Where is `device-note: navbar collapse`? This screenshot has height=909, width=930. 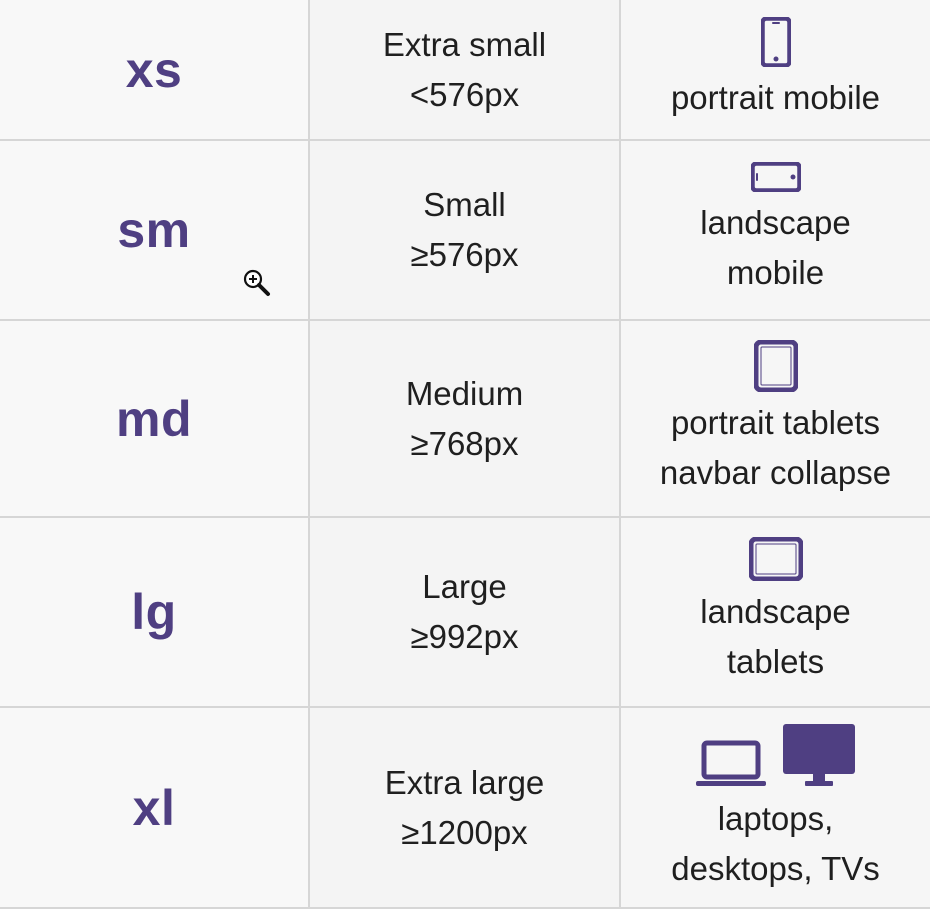 device-note: navbar collapse is located at coordinates (775, 472).